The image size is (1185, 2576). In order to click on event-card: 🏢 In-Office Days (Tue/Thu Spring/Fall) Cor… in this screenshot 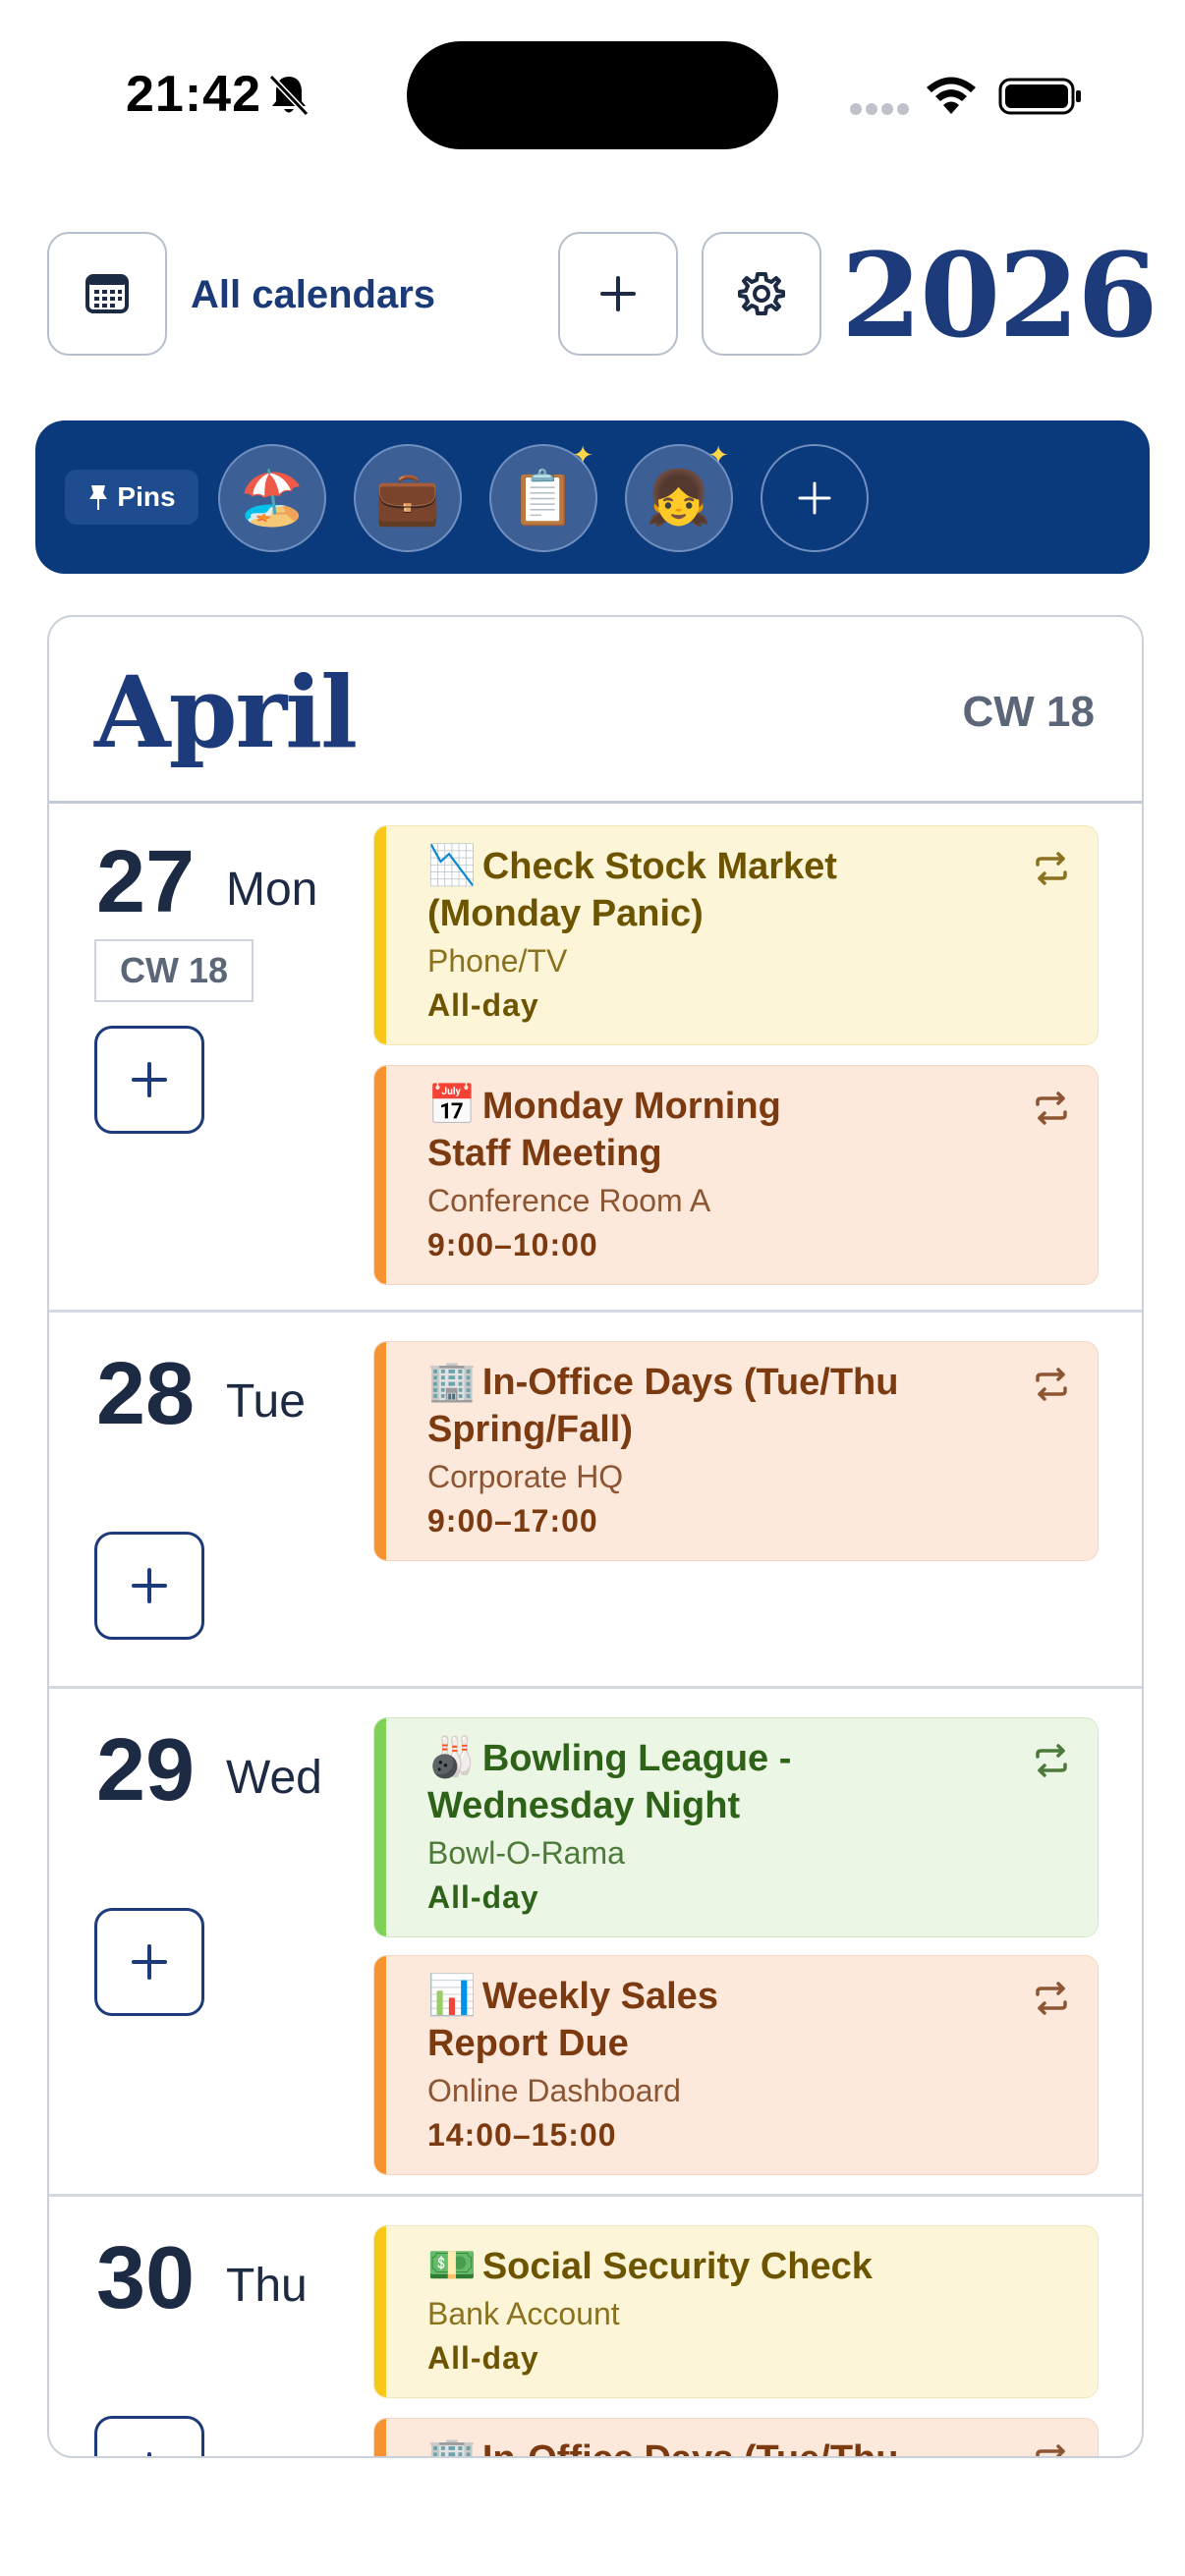, I will do `click(736, 1451)`.